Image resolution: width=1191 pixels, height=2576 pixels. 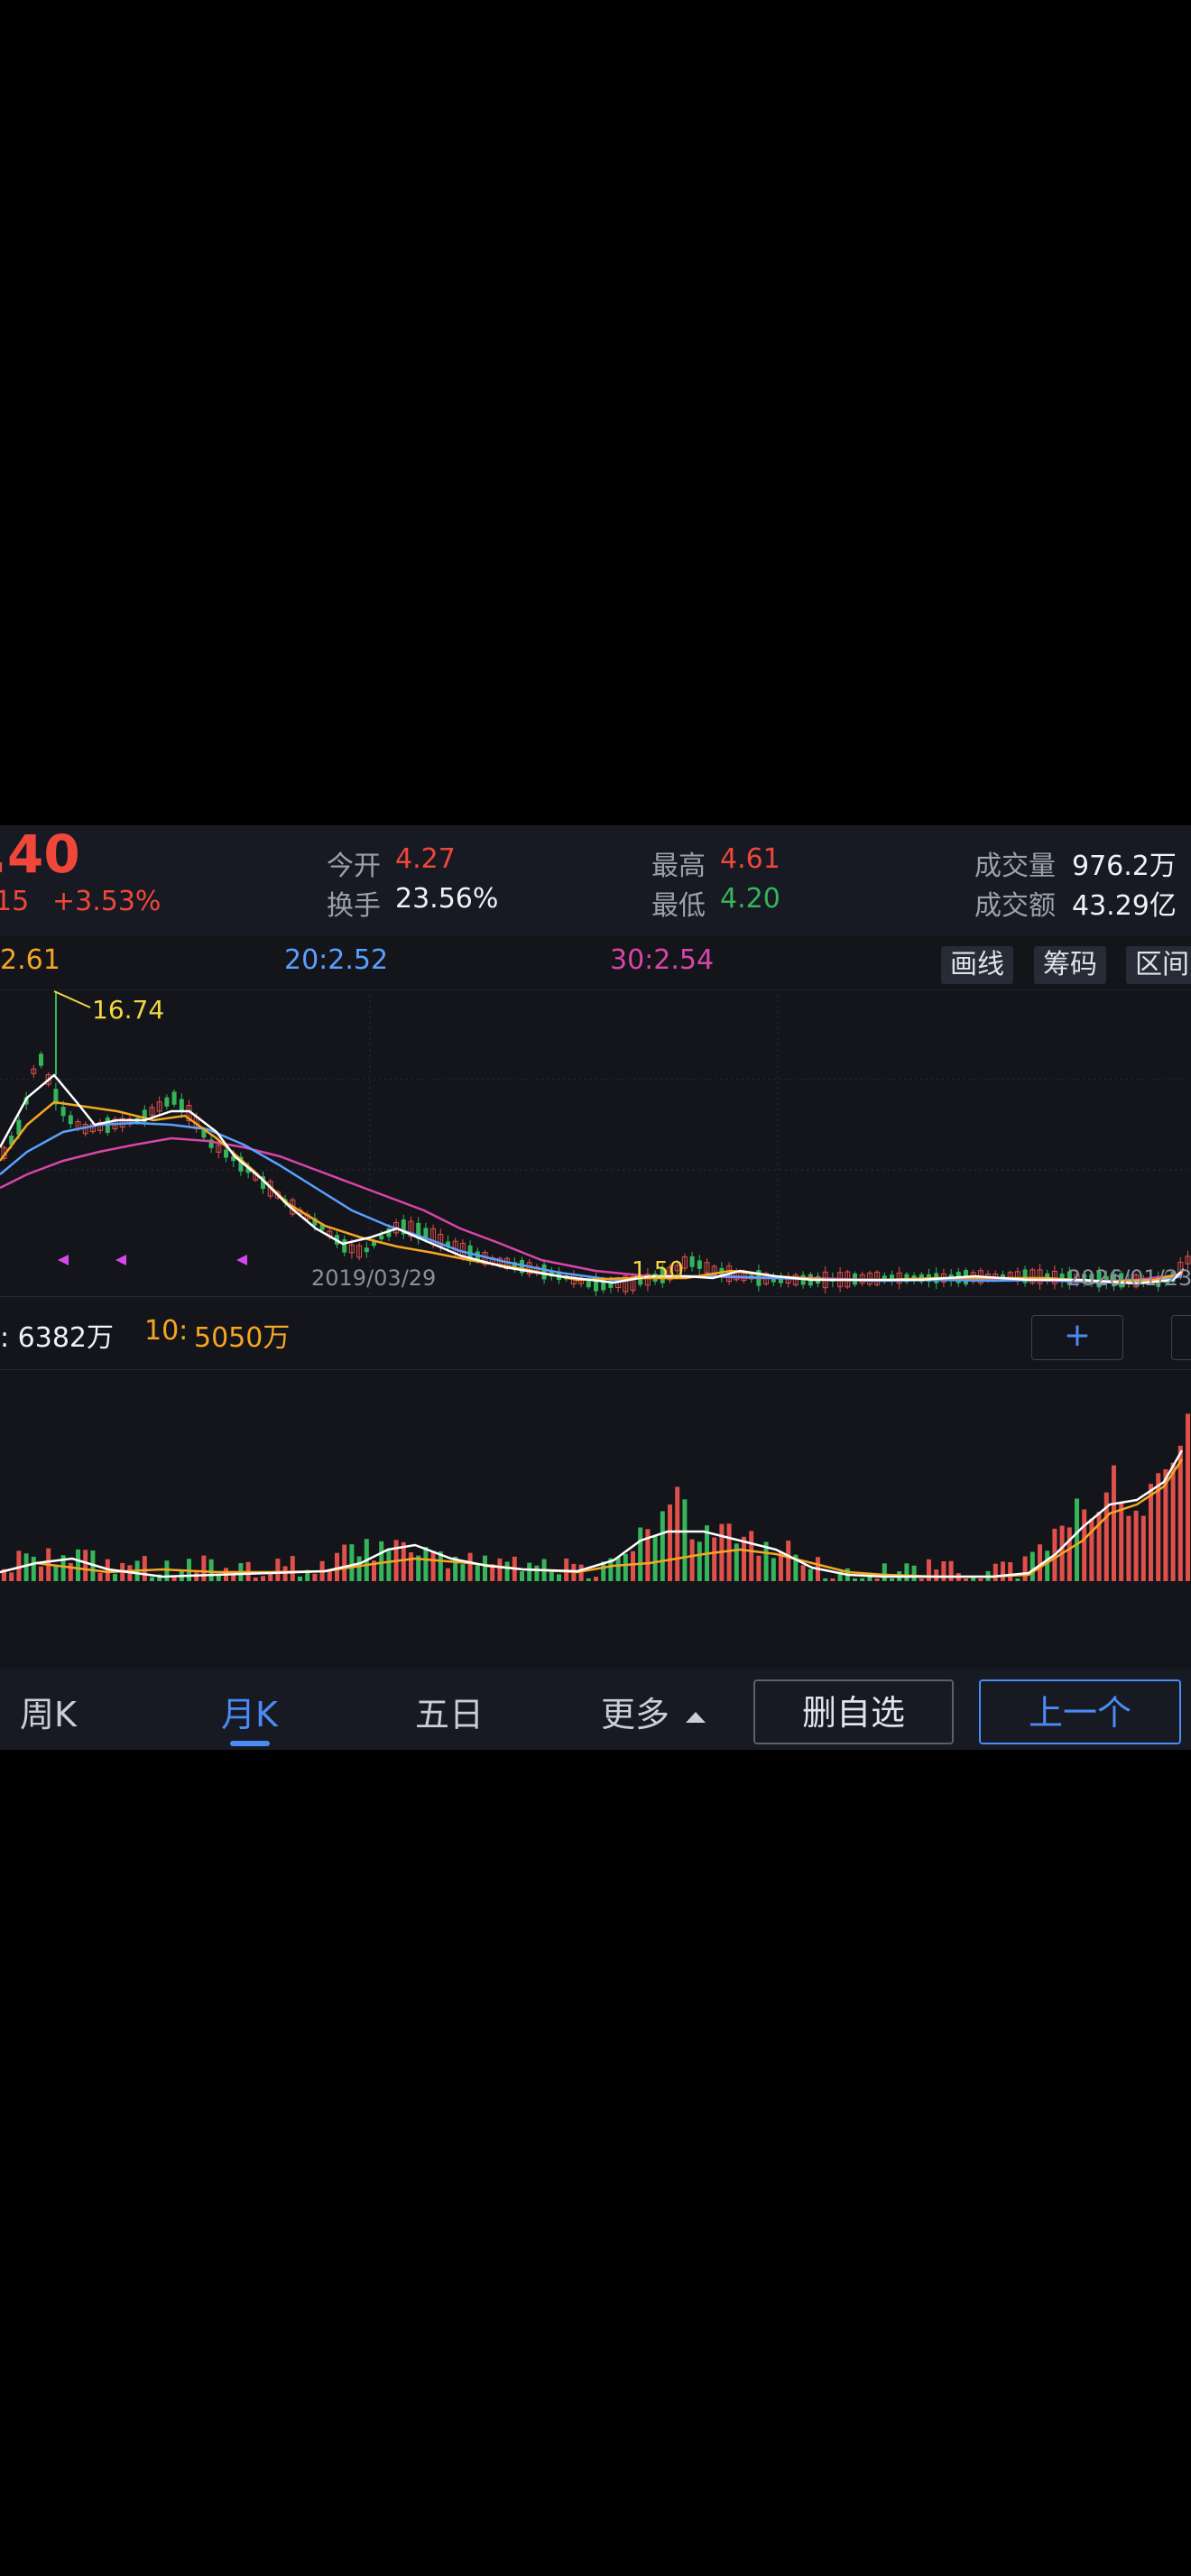 I want to click on vol-ma5-value: : 6382万, so click(x=57, y=1338).